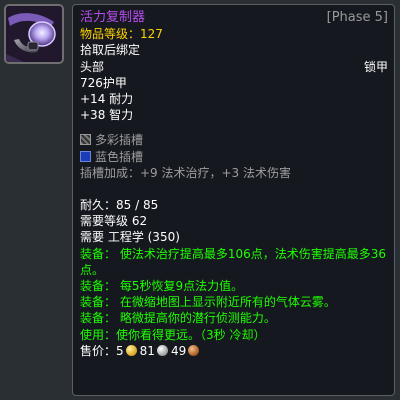  Describe the element at coordinates (130, 237) in the screenshot. I see `required-skill: 需要 工程学 (350)` at that location.